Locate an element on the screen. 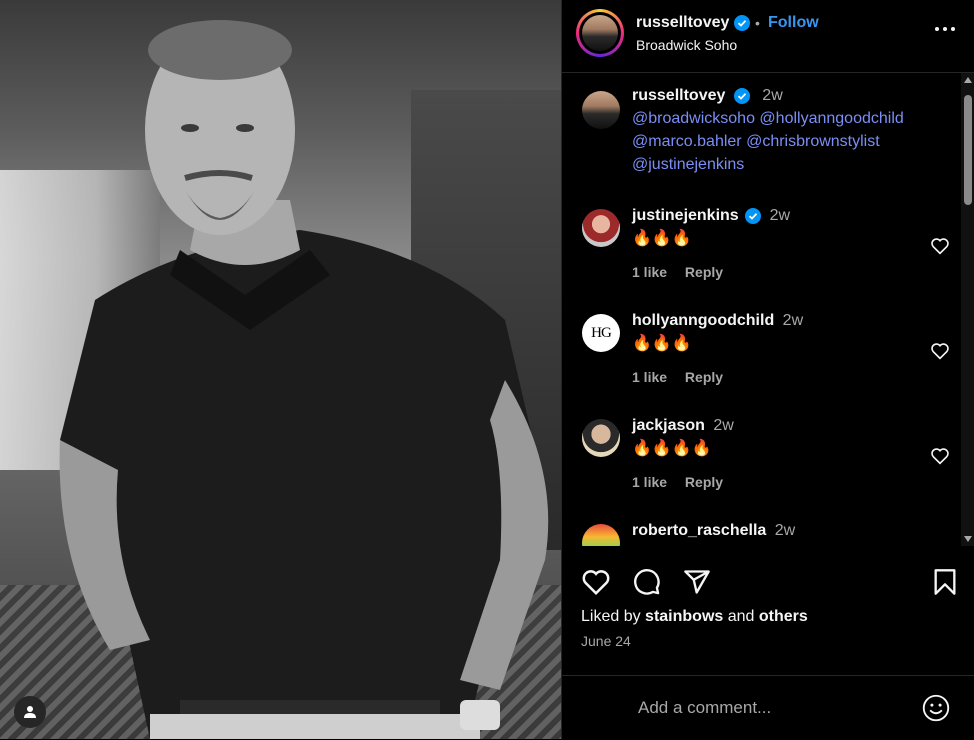 This screenshot has width=974, height=740. liked-by-summary: Liked by stainbows and others is located at coordinates (694, 617).